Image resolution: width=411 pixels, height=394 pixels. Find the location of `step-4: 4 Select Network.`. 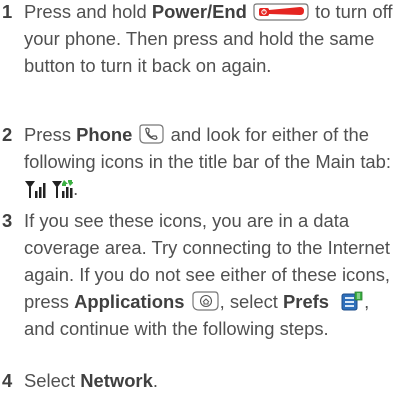

step-4: 4 Select Network. is located at coordinates (202, 380).